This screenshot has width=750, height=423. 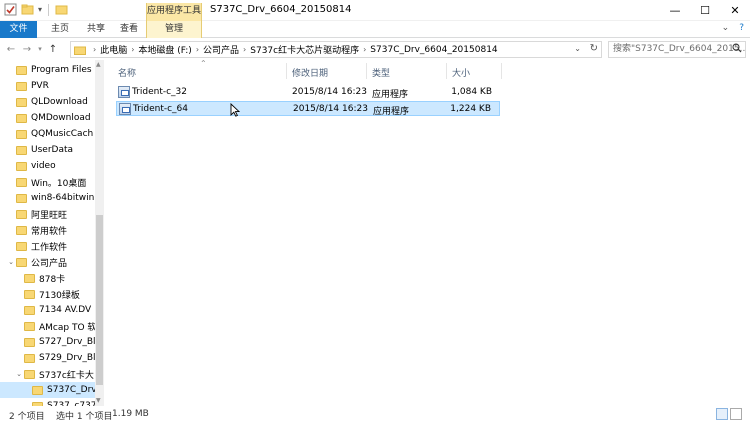 I want to click on back-button: ←, so click(x=11, y=49).